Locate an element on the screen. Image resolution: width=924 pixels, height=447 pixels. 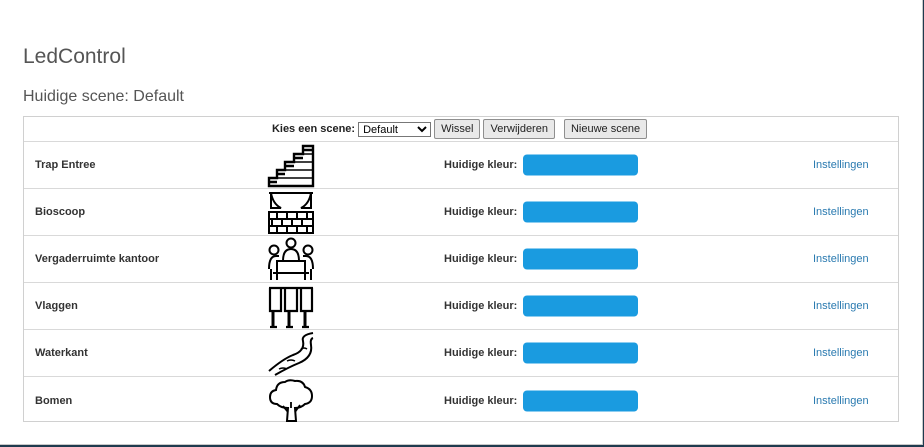
room-name: Waterkant is located at coordinates (61, 353).